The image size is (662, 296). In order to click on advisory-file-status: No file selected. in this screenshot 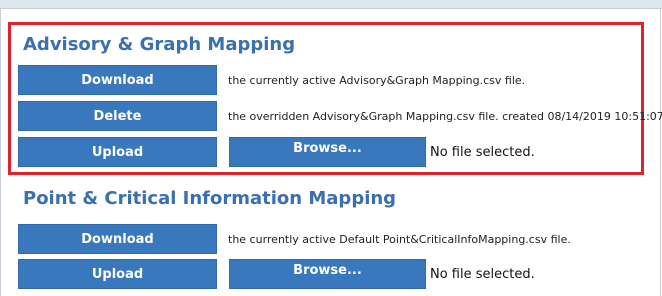, I will do `click(482, 152)`.